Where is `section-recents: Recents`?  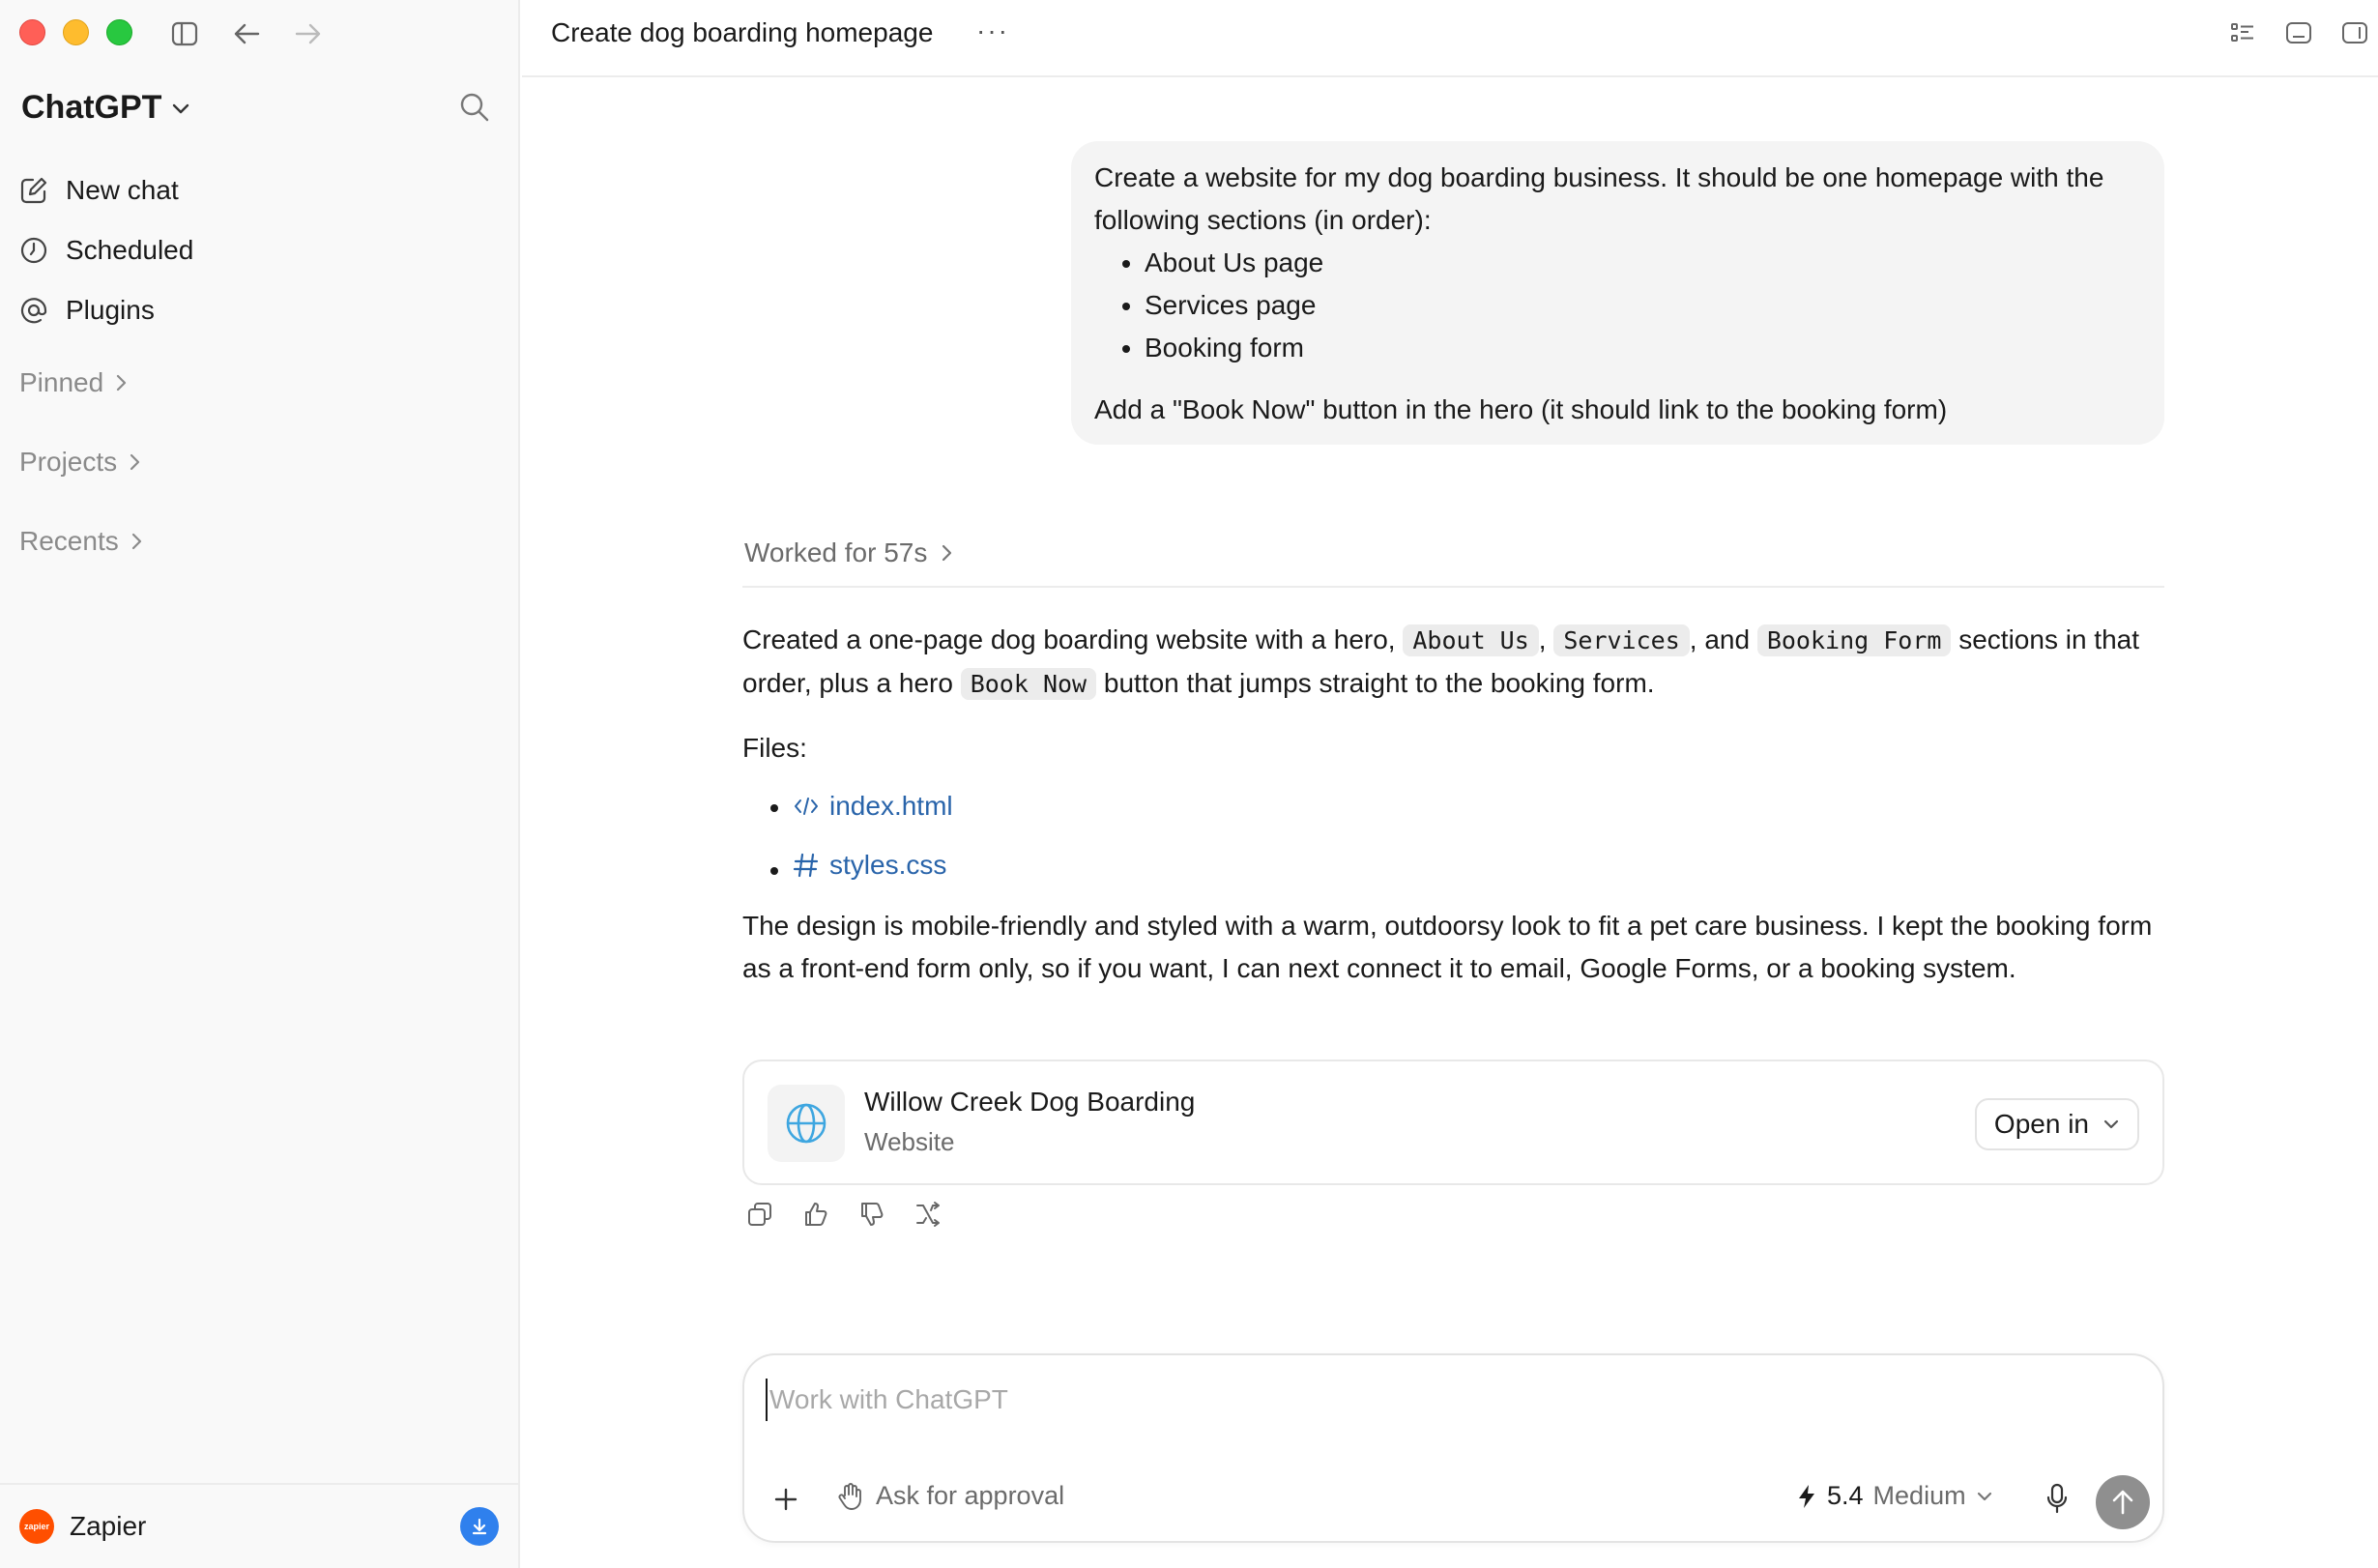 section-recents: Recents is located at coordinates (80, 541).